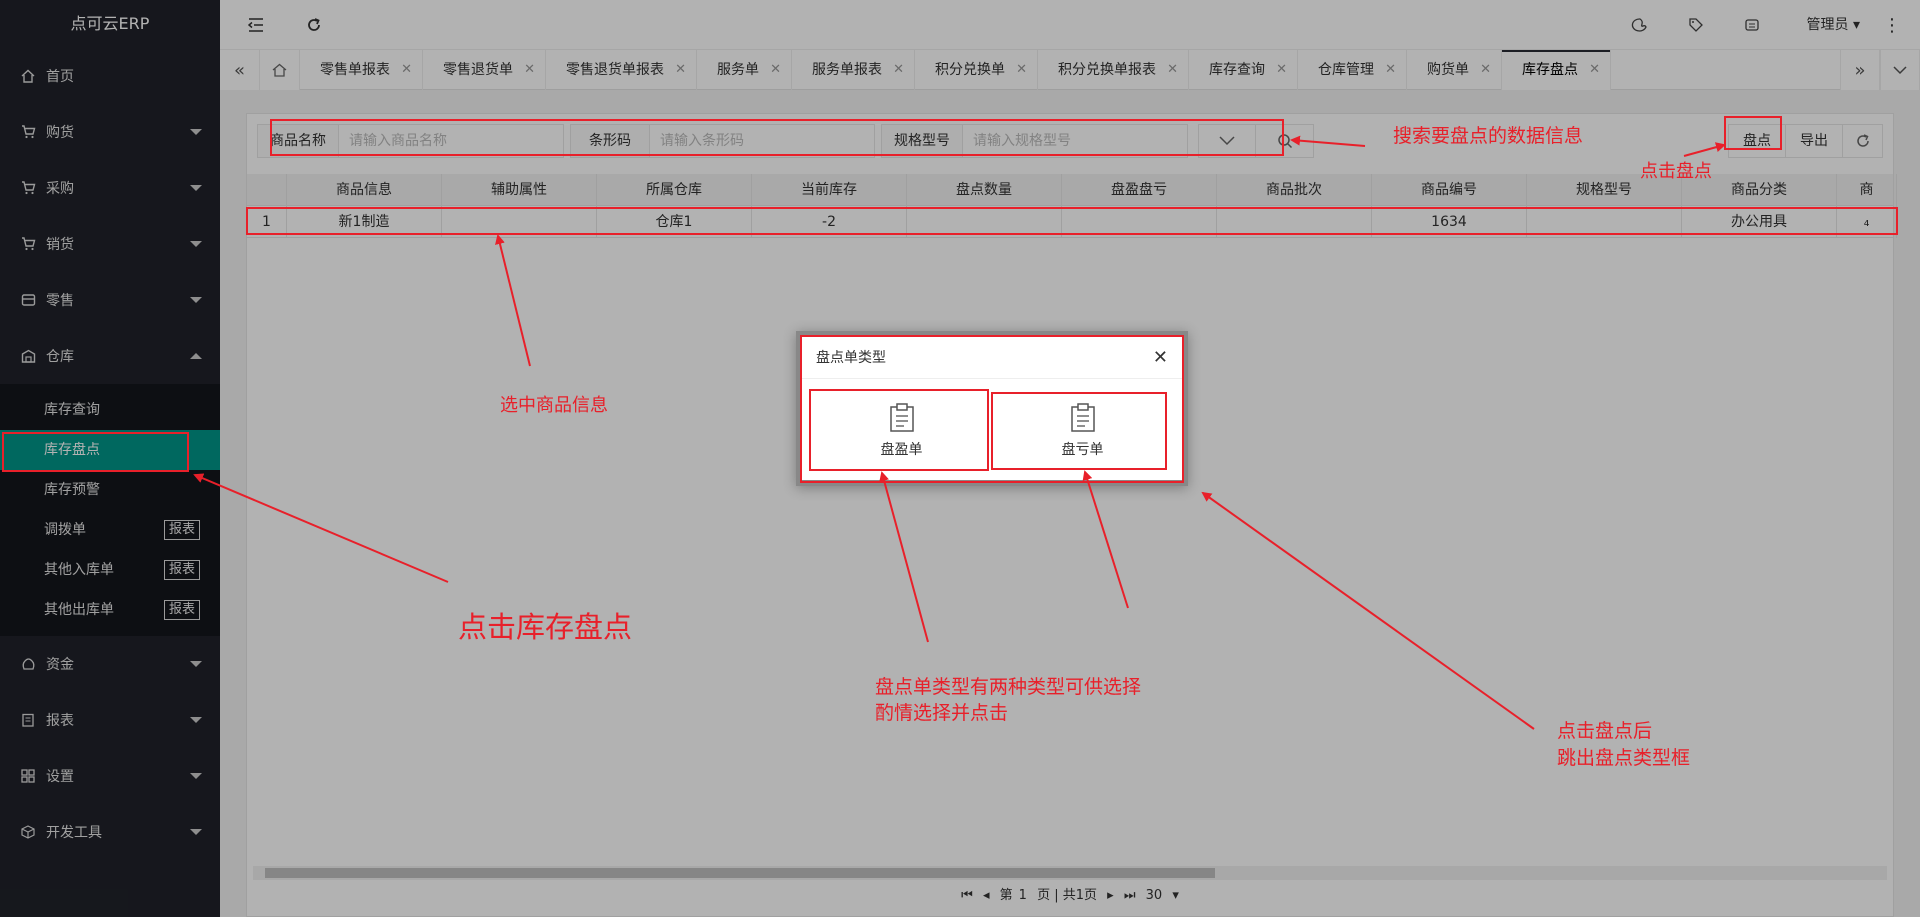  Describe the element at coordinates (1079, 431) in the screenshot. I see `annotation-box-deficit` at that location.